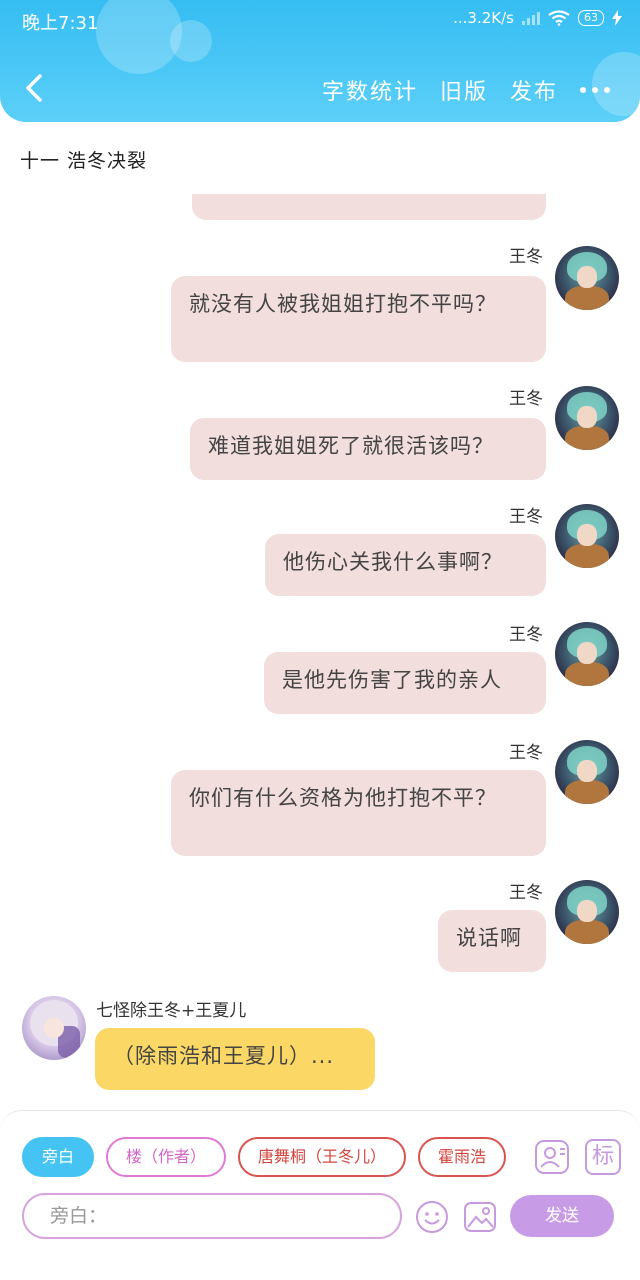  What do you see at coordinates (591, 18) in the screenshot?
I see `battery-icon: 63` at bounding box center [591, 18].